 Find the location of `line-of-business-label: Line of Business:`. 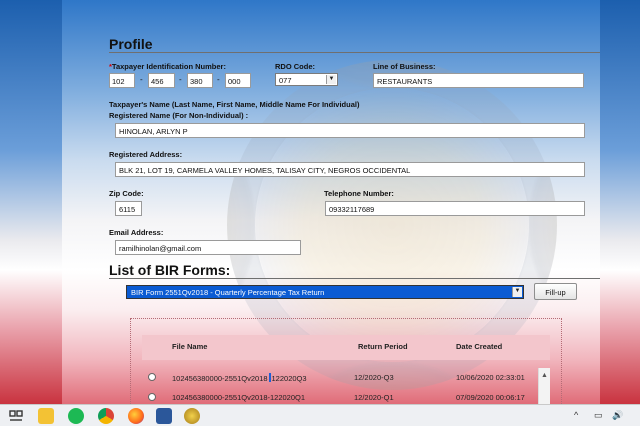

line-of-business-label: Line of Business: is located at coordinates (404, 66).